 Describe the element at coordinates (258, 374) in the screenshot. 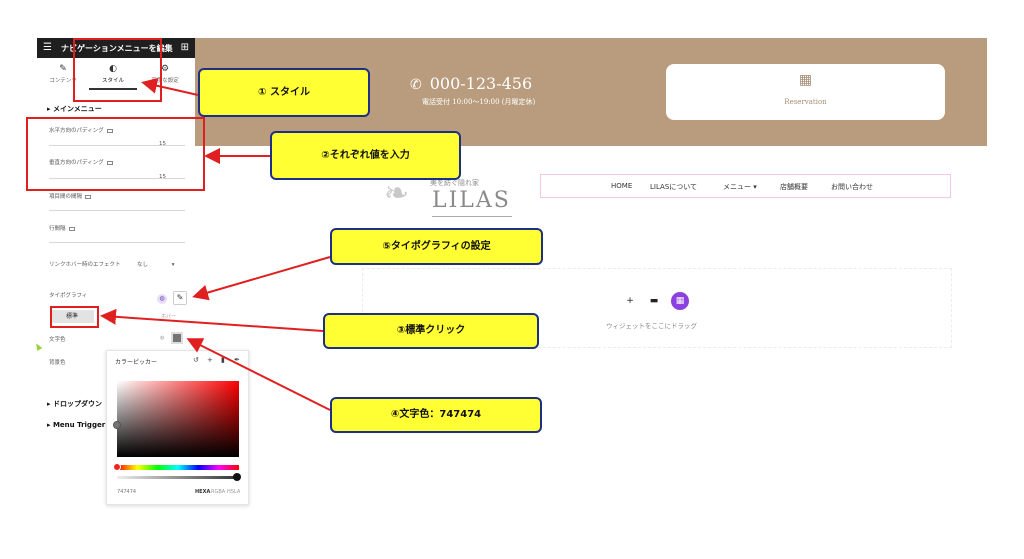

I see `arrow-step4` at that location.